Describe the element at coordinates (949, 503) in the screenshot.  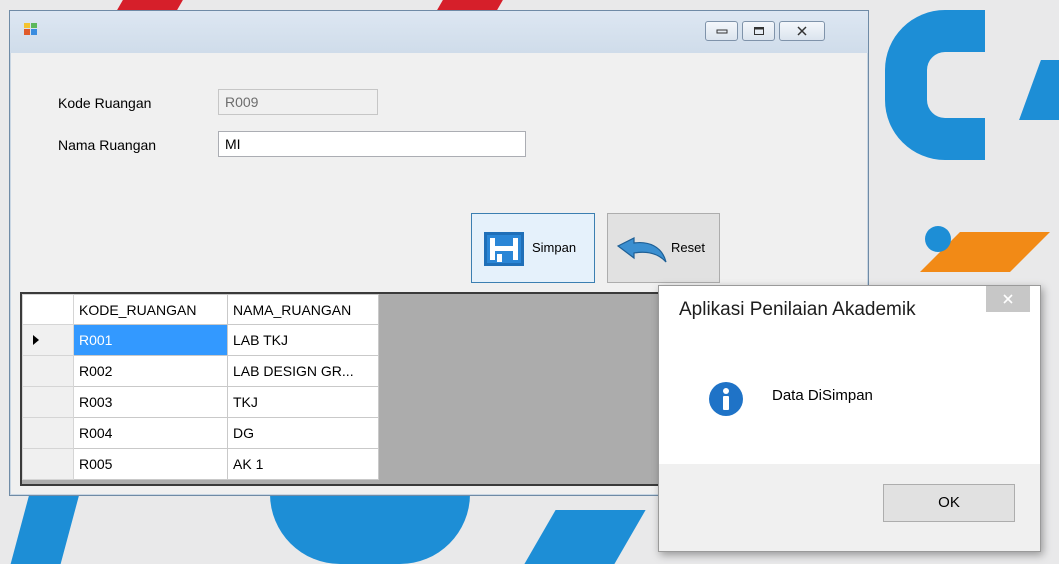
I see `ok-button: OK` at that location.